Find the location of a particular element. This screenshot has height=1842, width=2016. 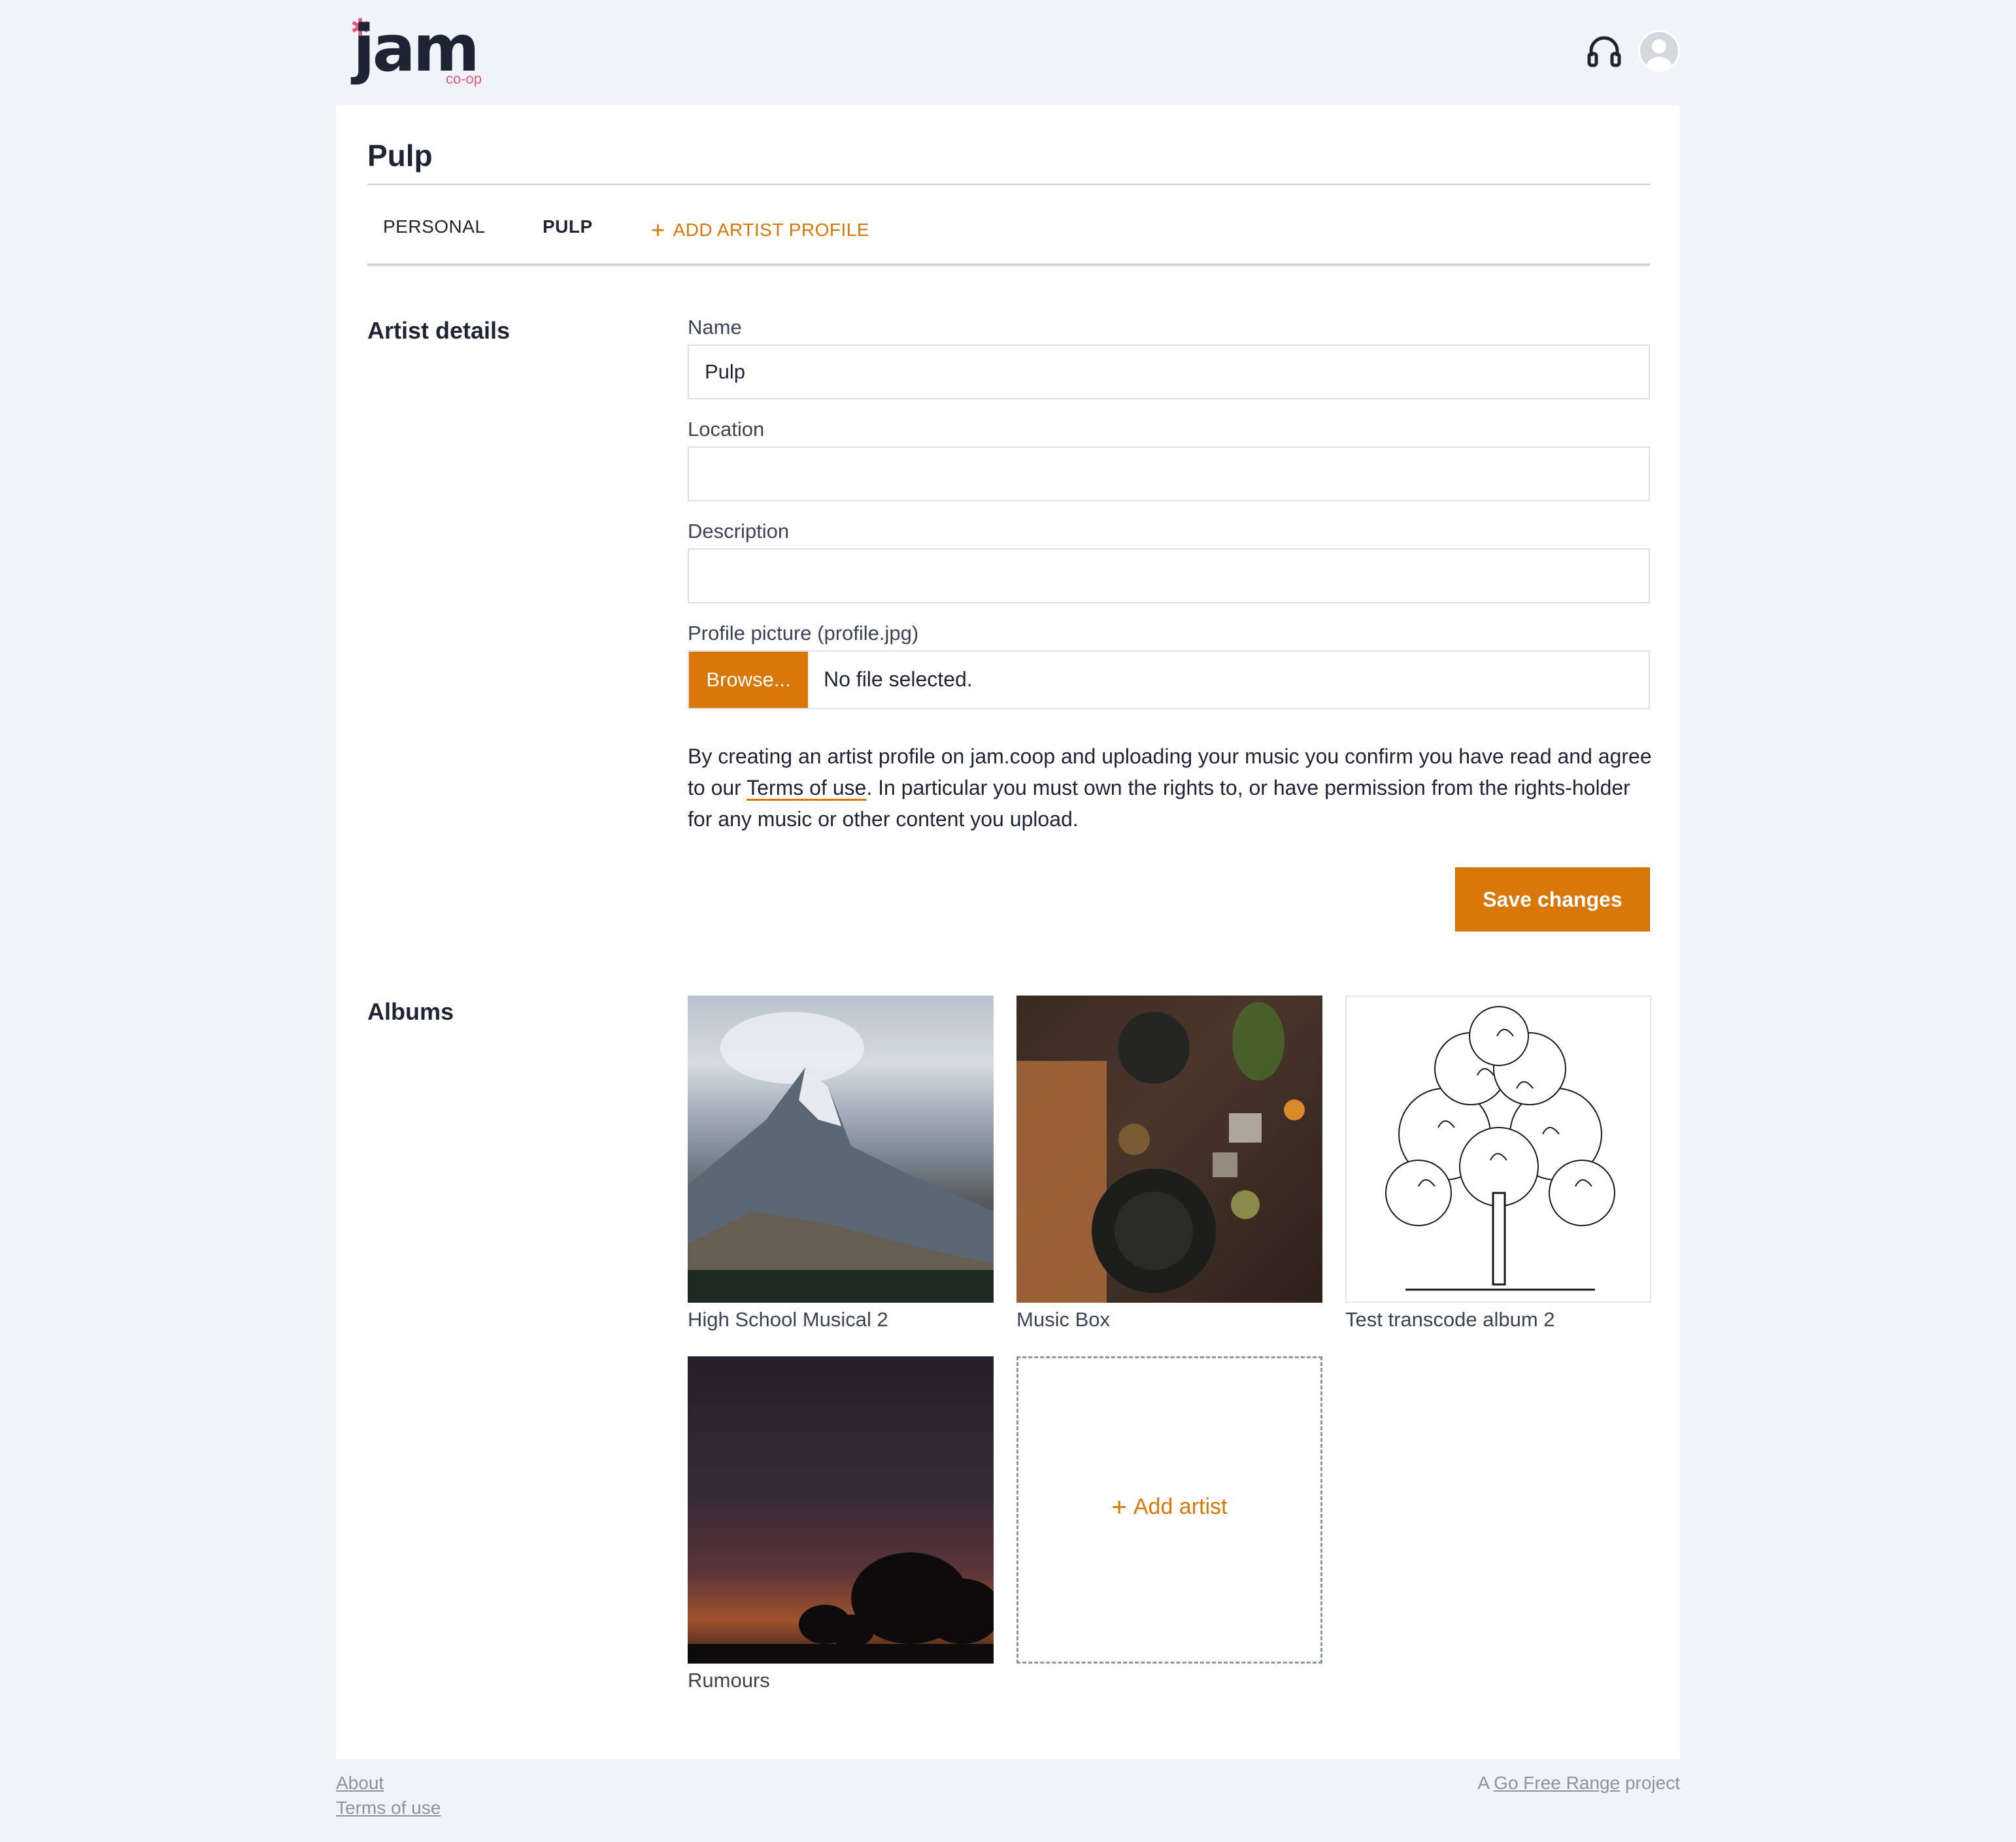

album-card: Music Box is located at coordinates (1169, 1163).